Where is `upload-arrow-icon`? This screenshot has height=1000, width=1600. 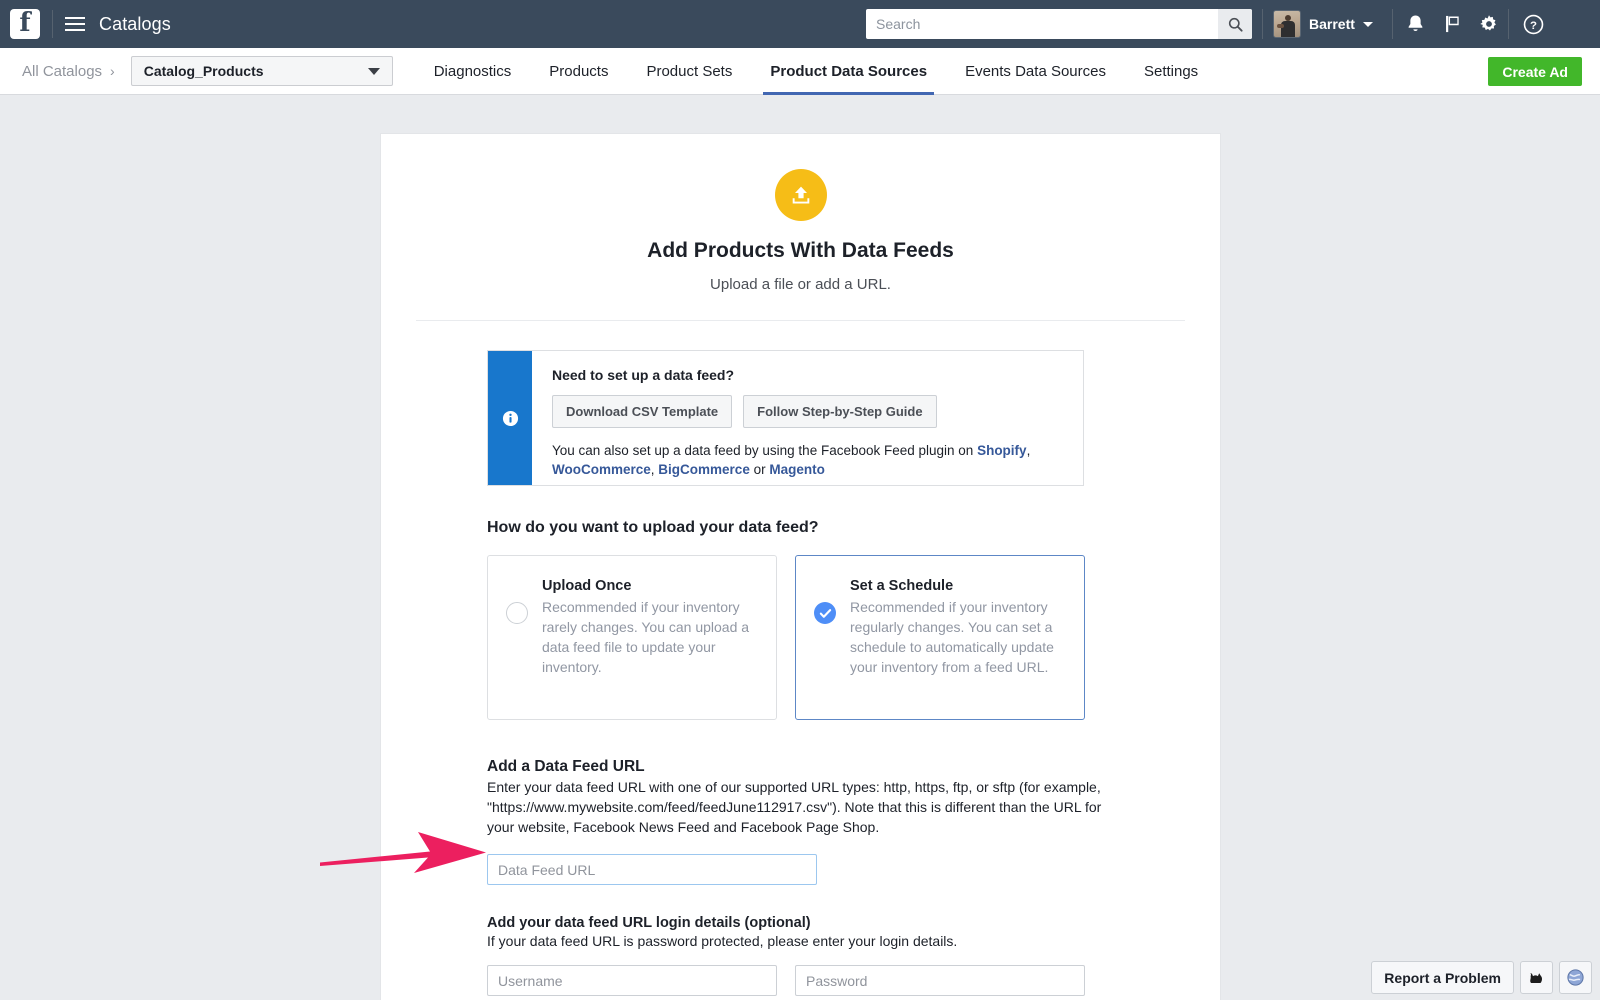
upload-arrow-icon is located at coordinates (800, 195).